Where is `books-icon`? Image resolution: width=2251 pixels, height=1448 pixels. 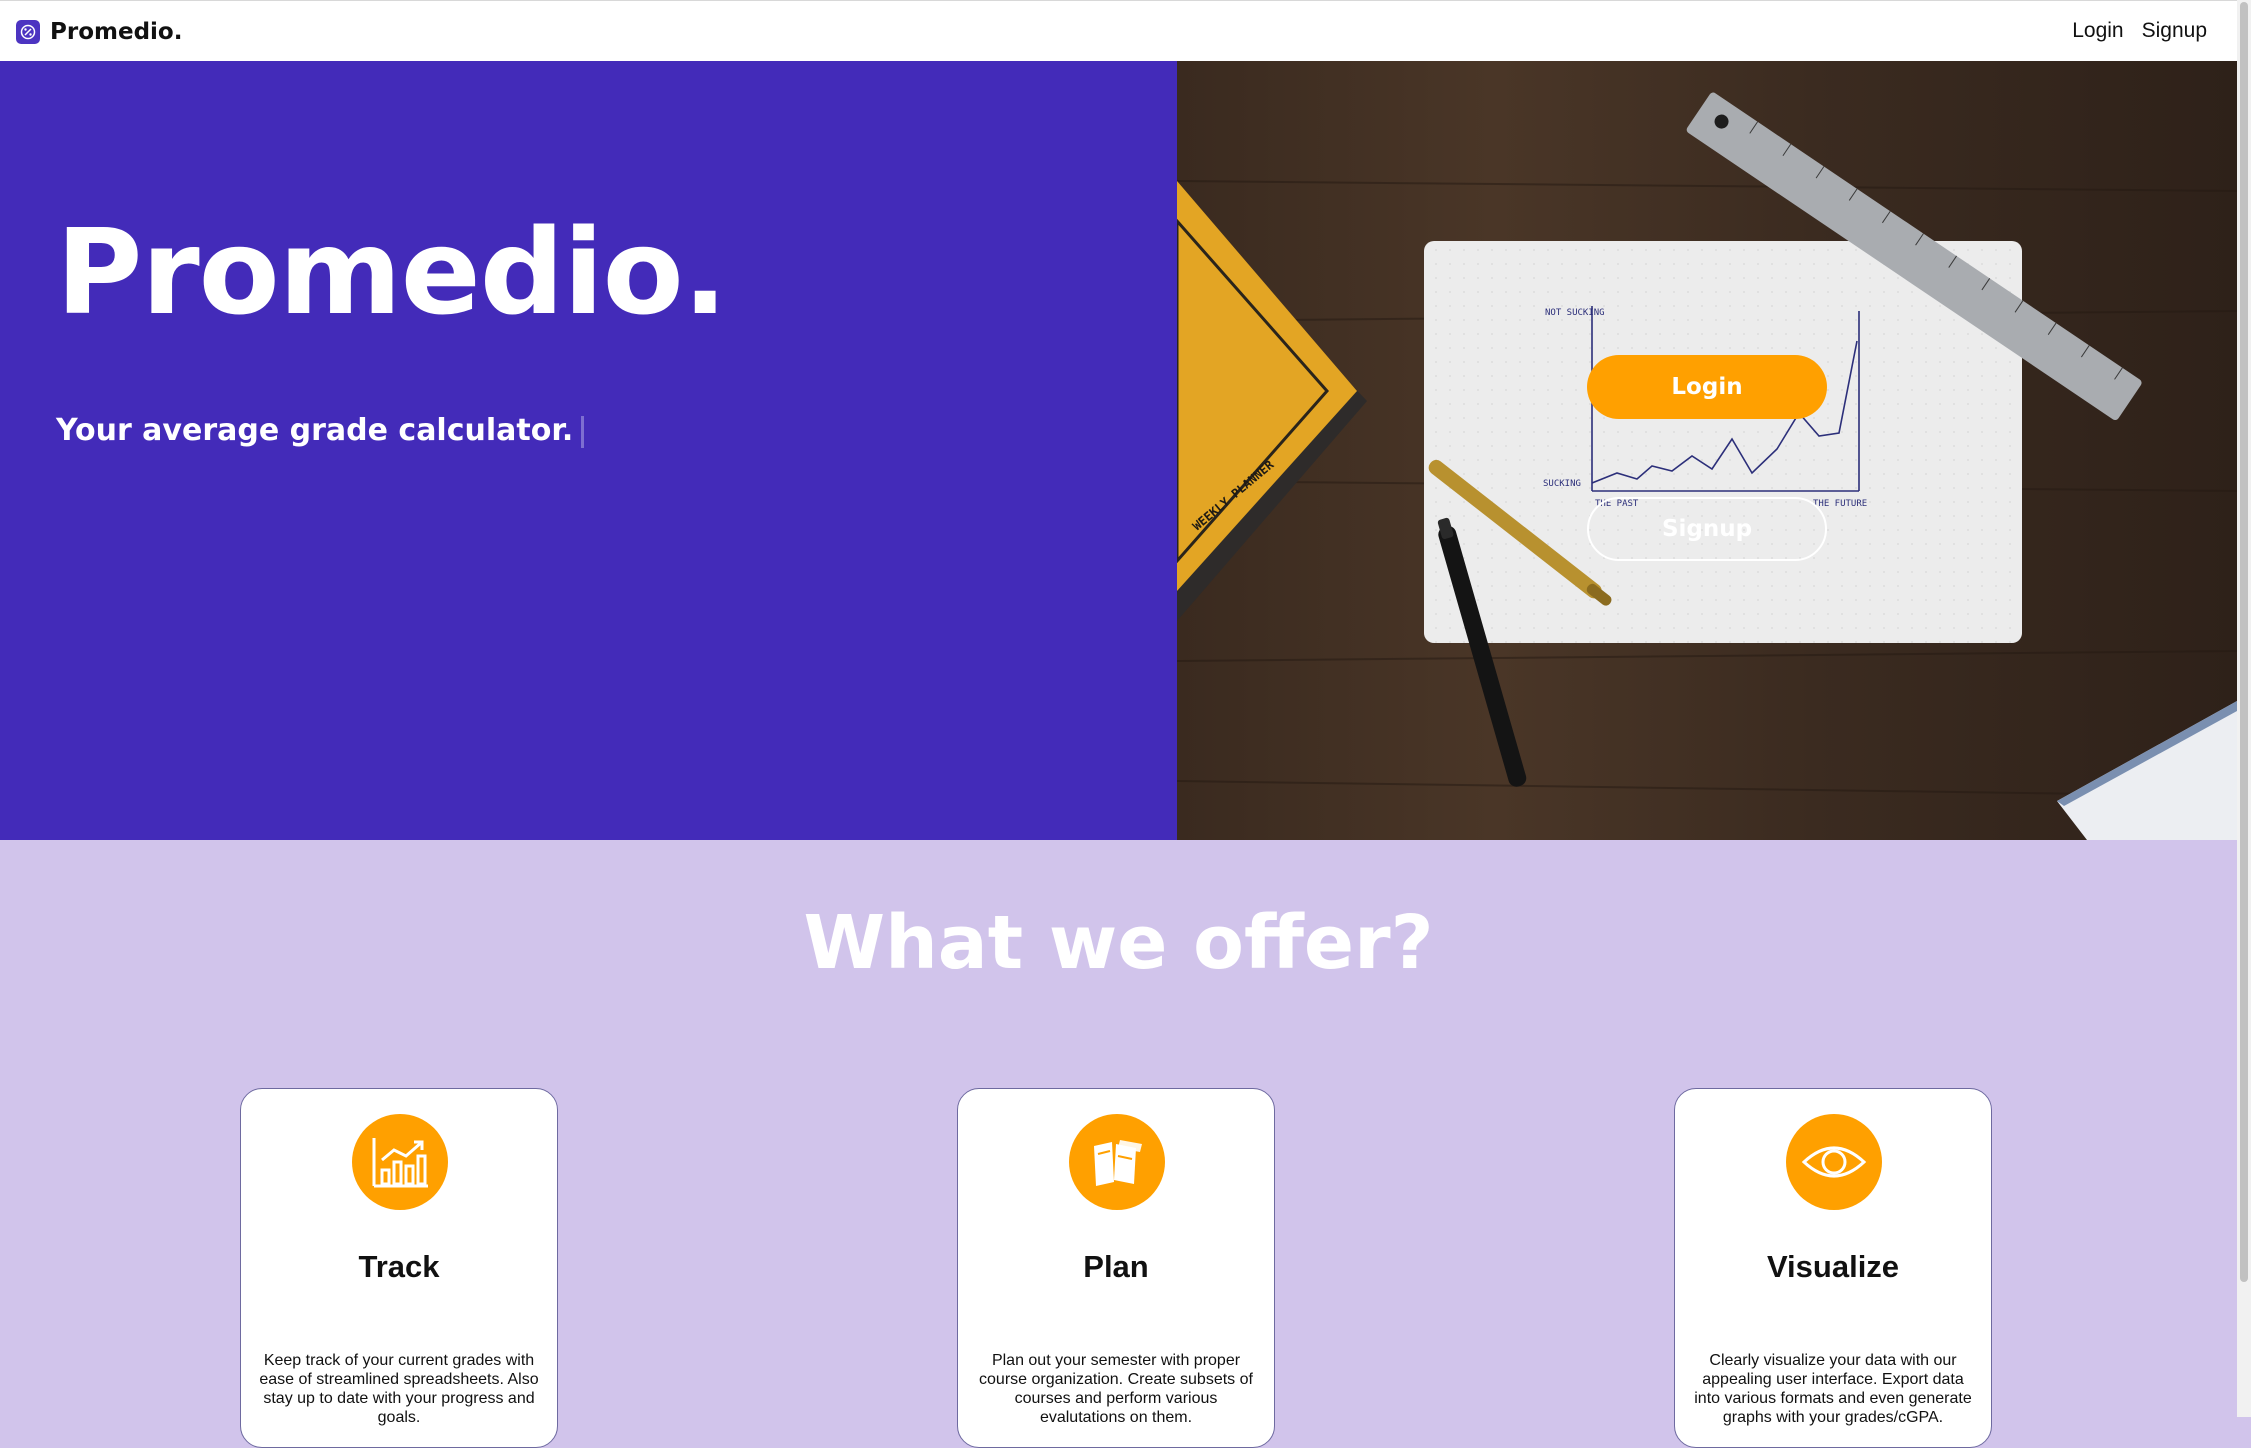
books-icon is located at coordinates (1117, 1162).